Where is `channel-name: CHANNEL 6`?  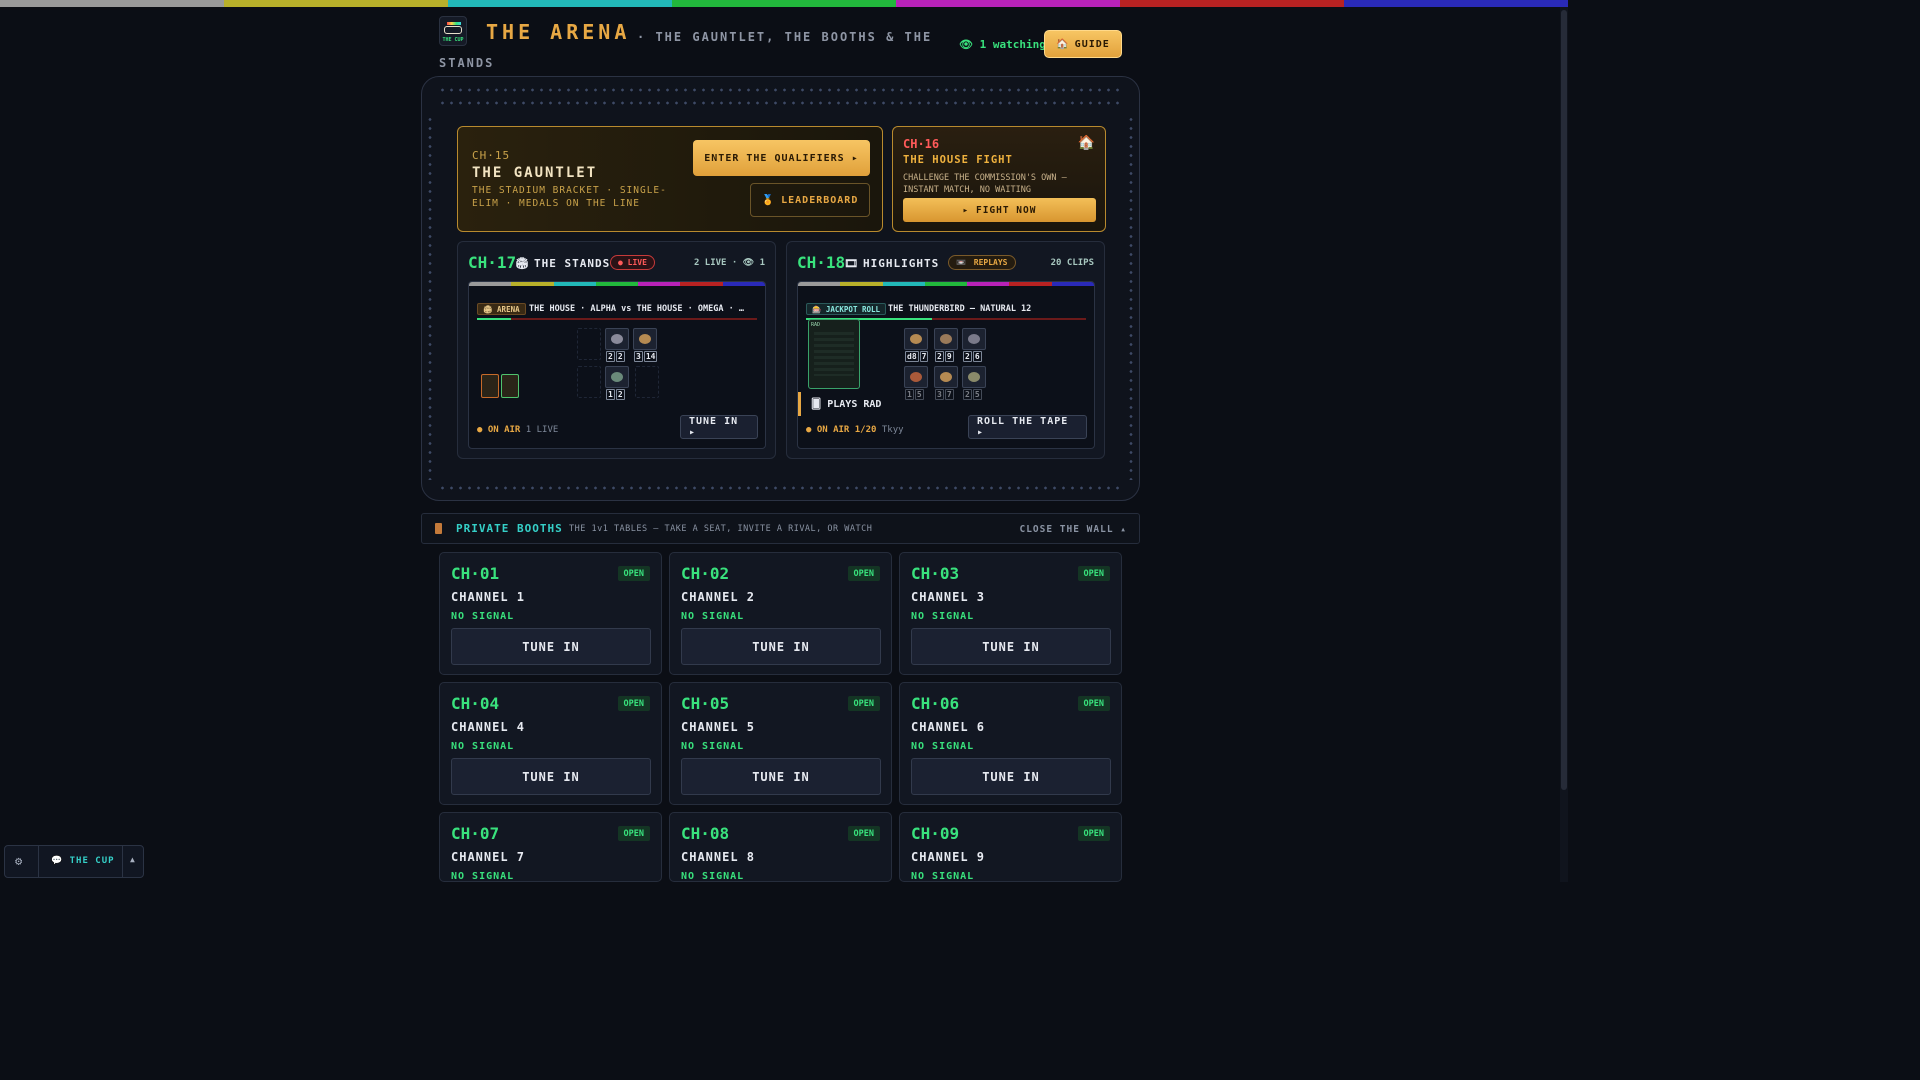 channel-name: CHANNEL 6 is located at coordinates (948, 727).